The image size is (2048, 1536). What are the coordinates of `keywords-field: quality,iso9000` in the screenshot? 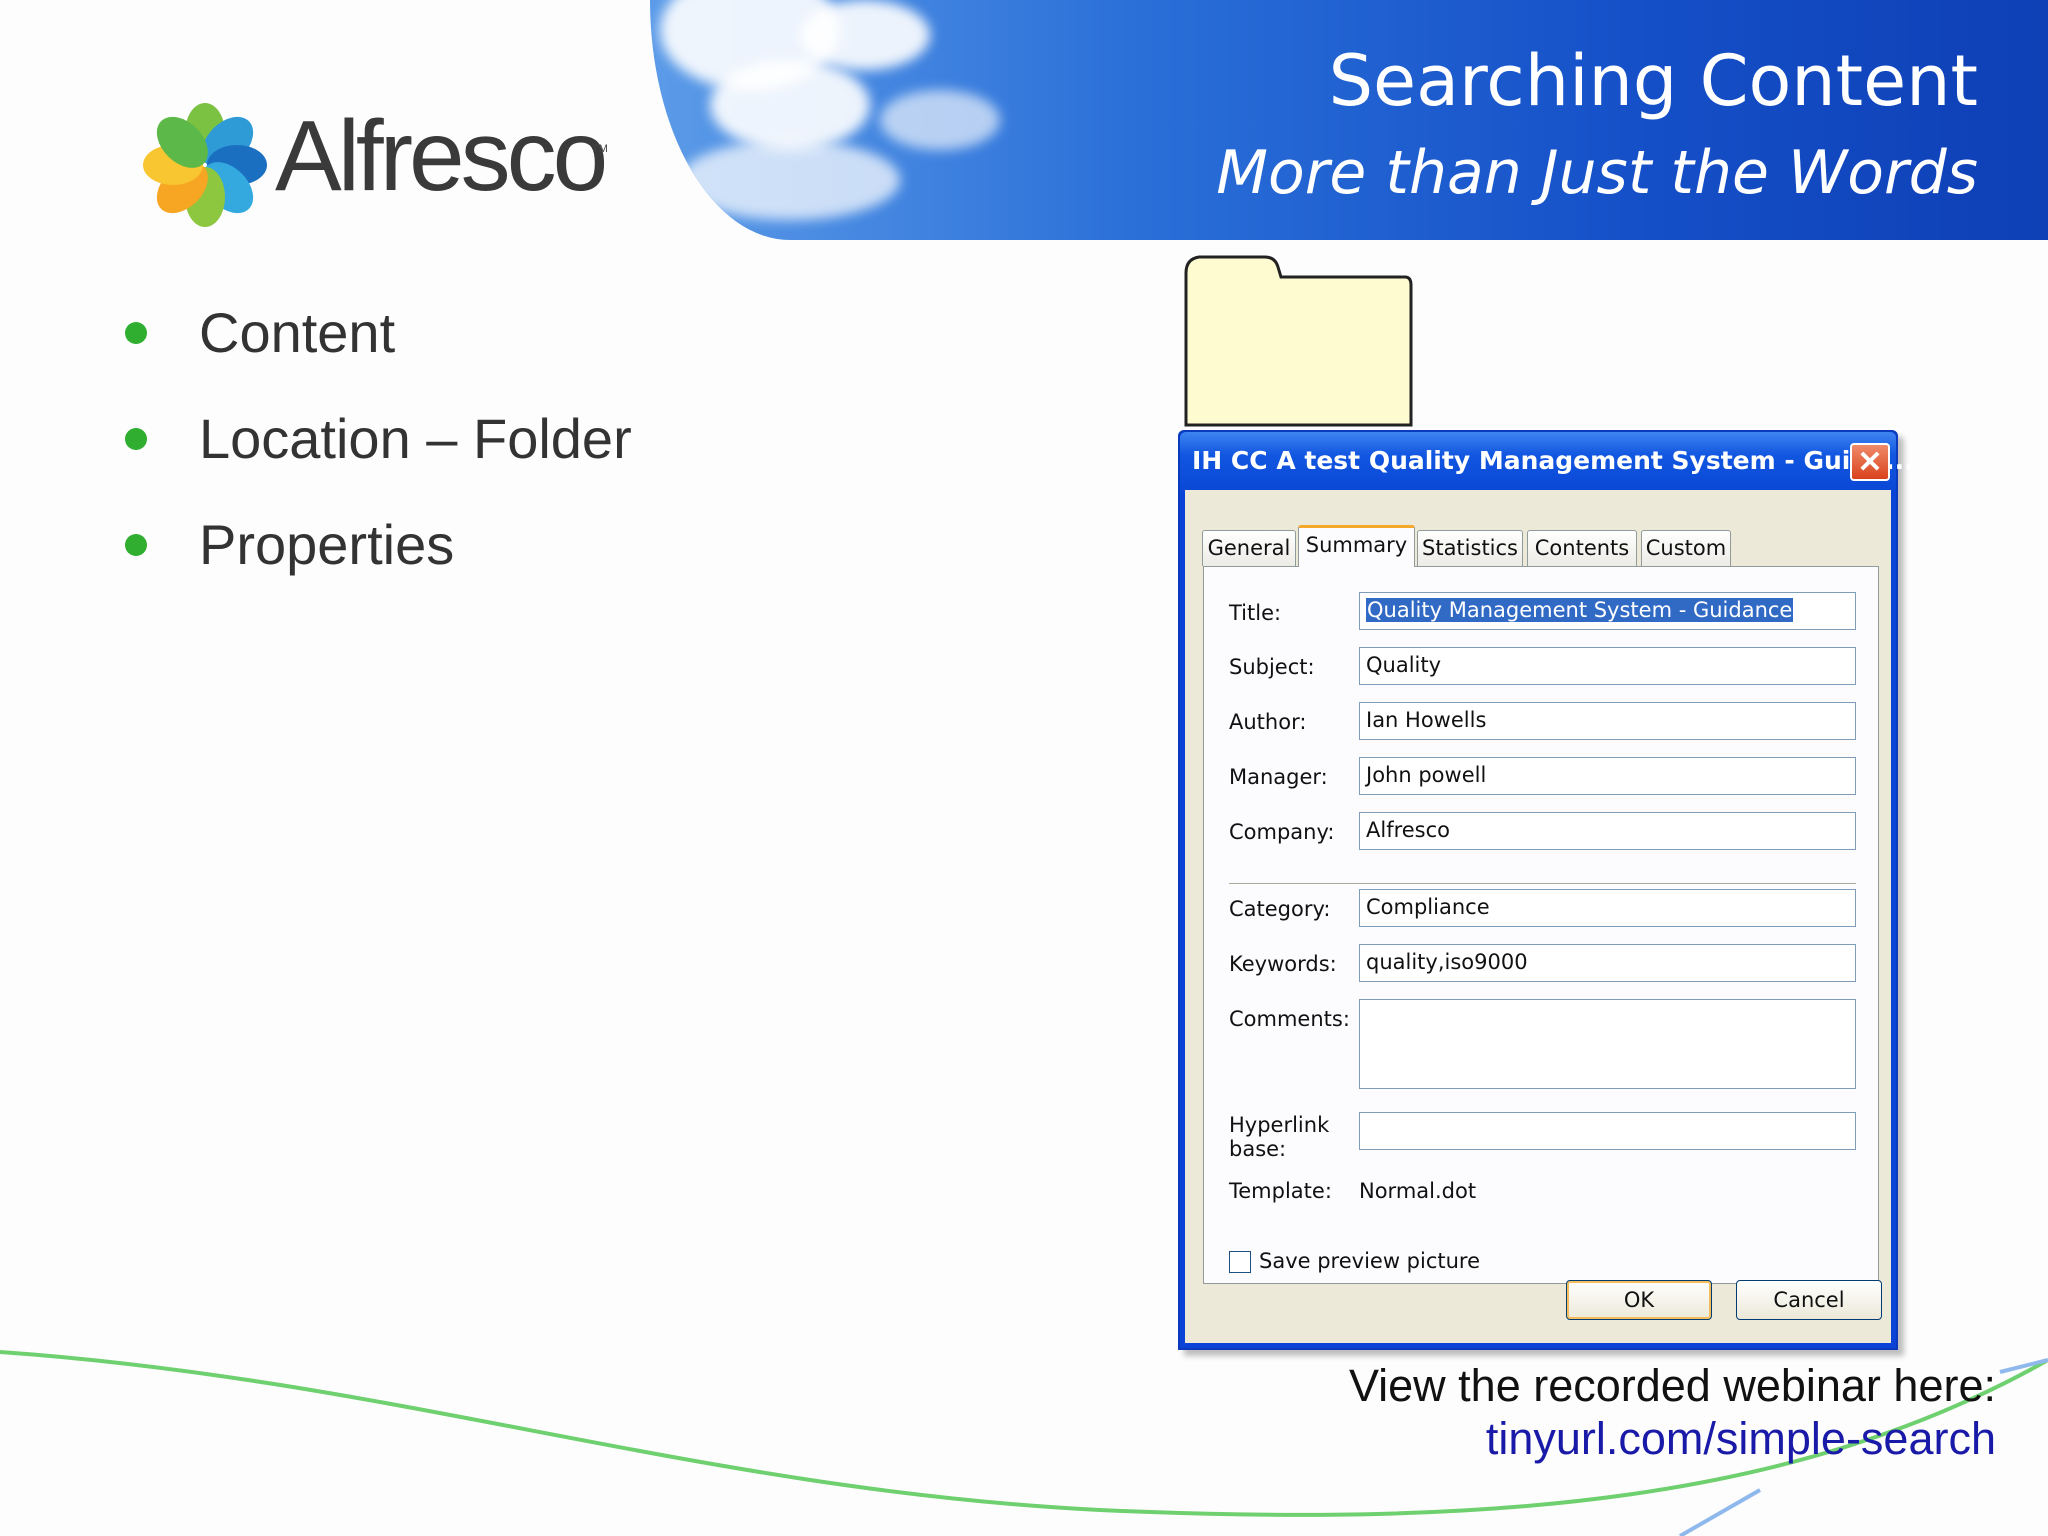 It's located at (1607, 963).